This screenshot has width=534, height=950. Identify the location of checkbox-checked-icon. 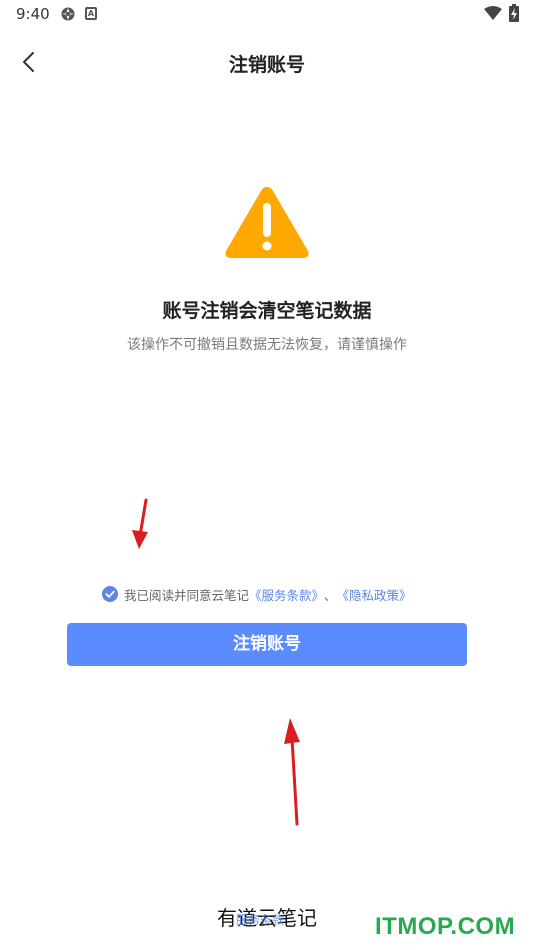
(110, 594).